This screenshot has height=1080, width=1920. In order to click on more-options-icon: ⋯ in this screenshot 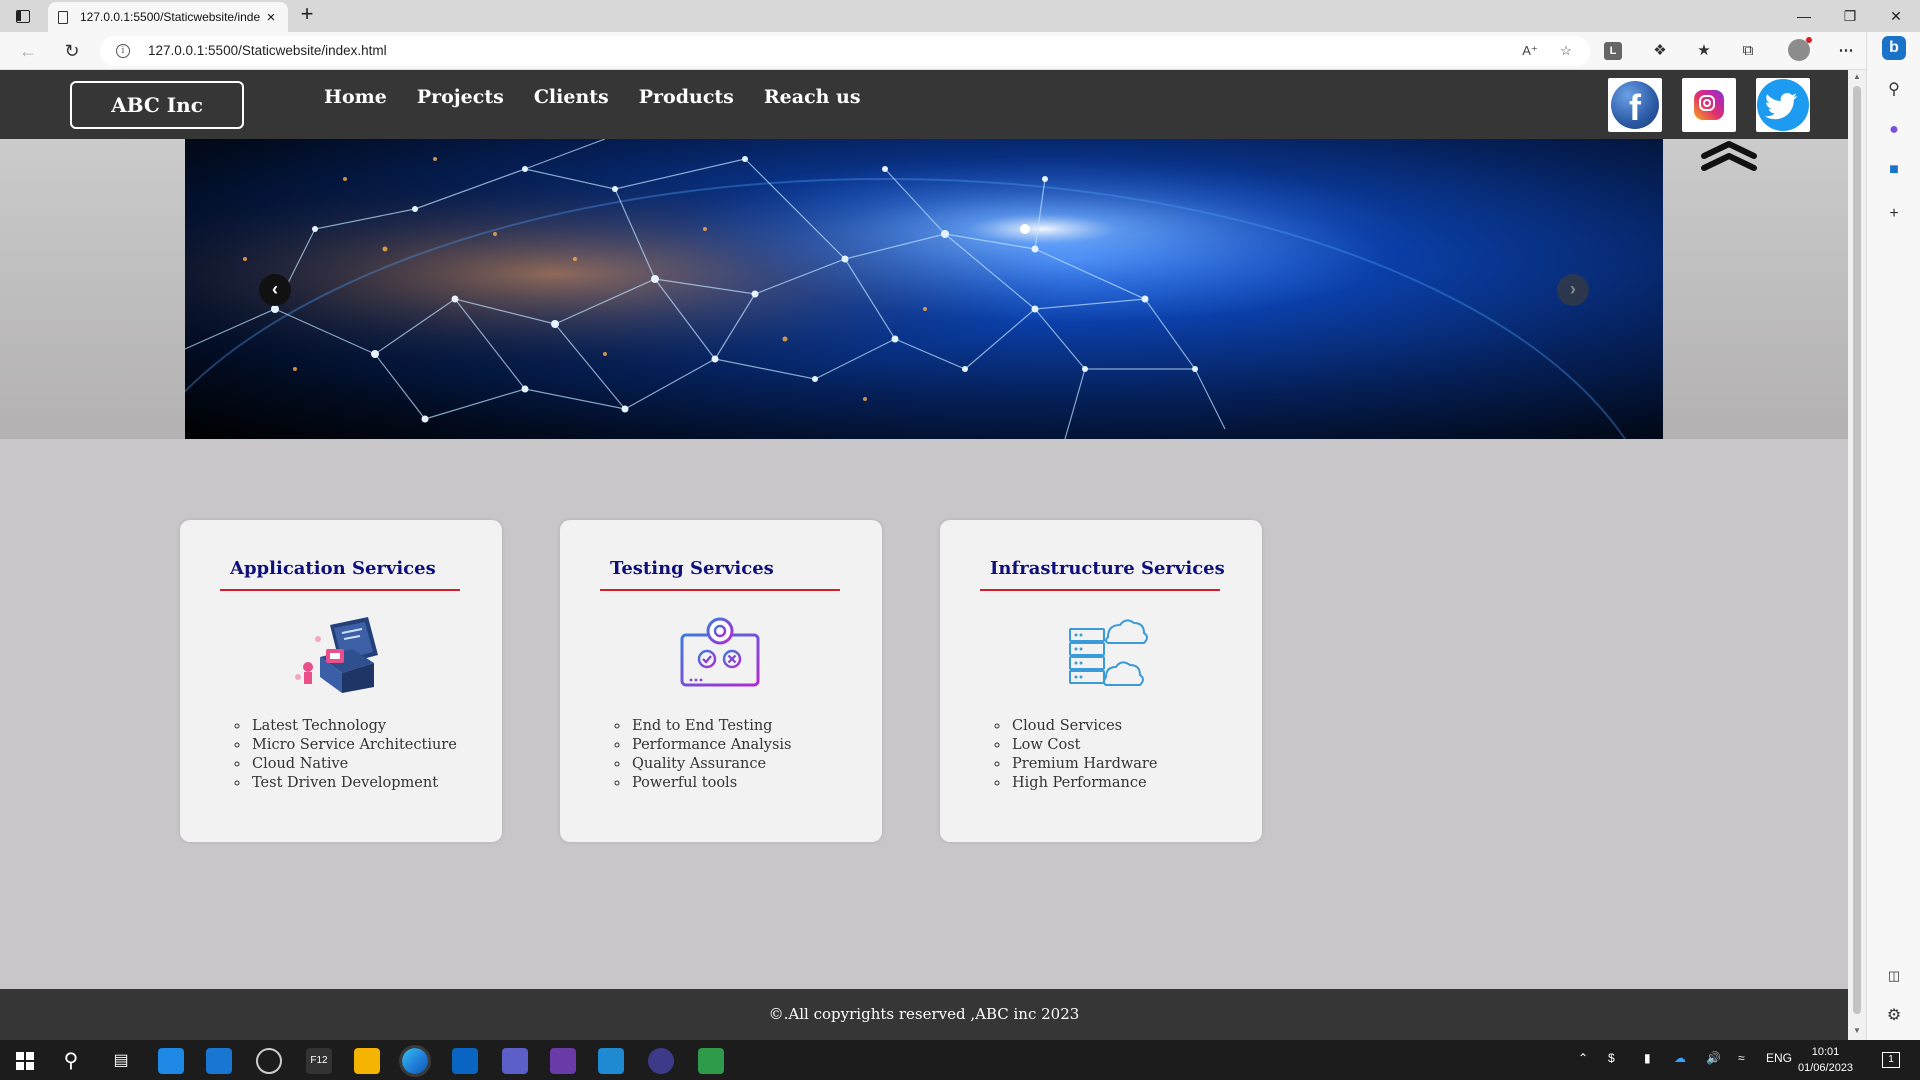, I will do `click(1846, 51)`.